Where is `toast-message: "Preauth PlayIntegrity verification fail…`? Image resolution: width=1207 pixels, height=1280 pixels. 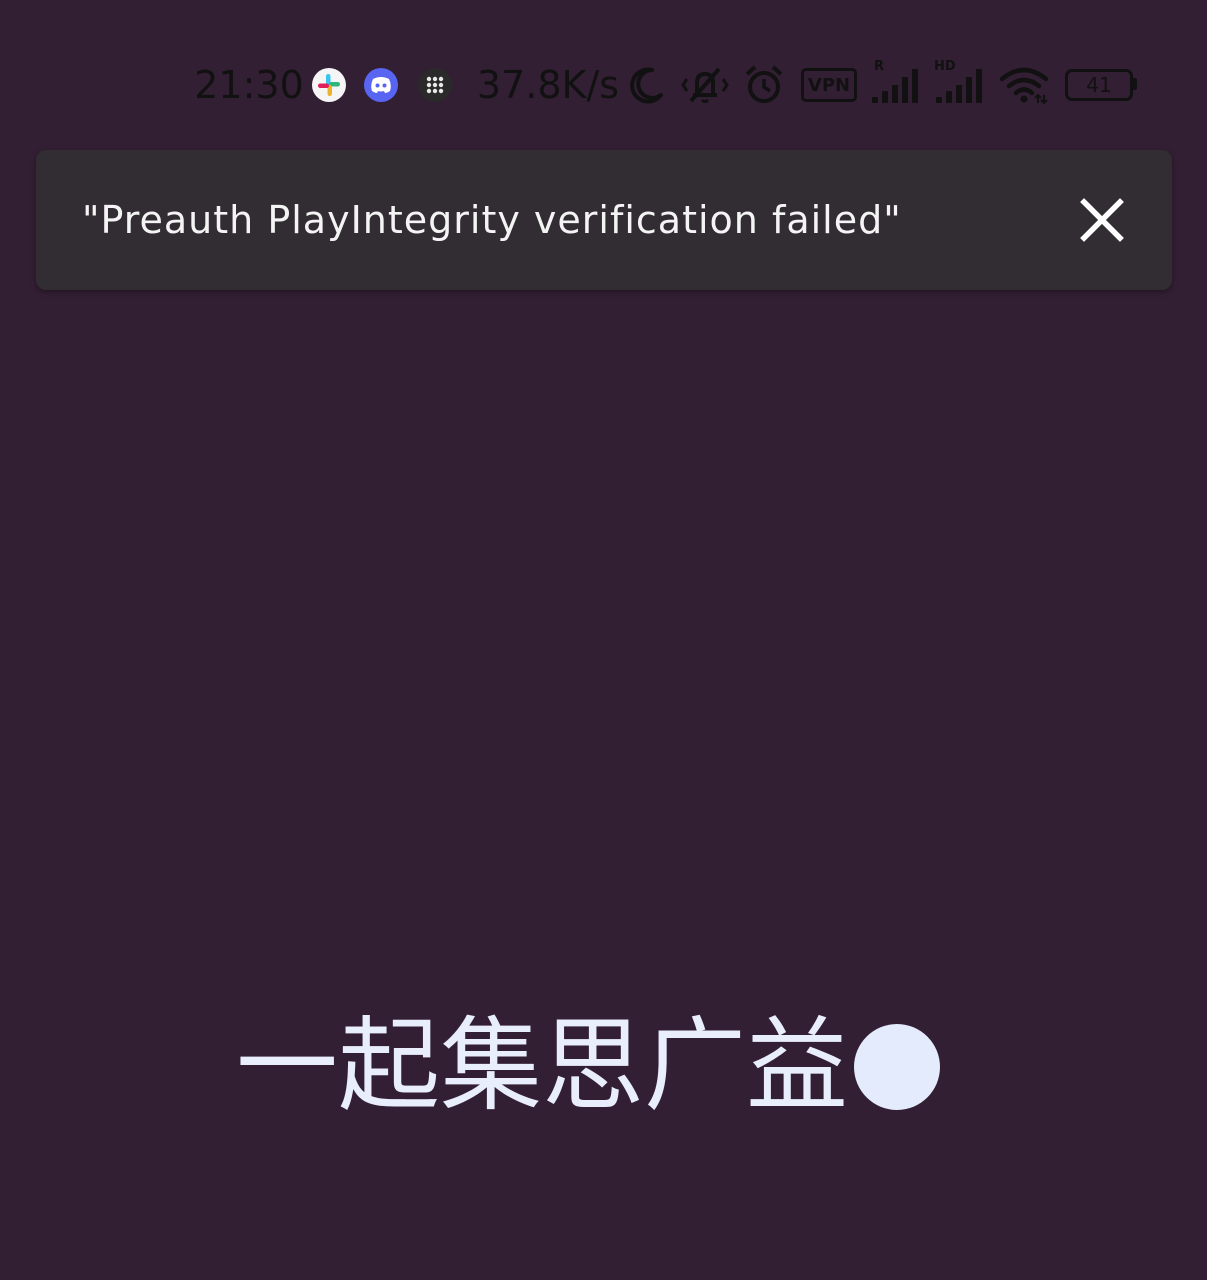 toast-message: "Preauth PlayIntegrity verification fail… is located at coordinates (492, 220).